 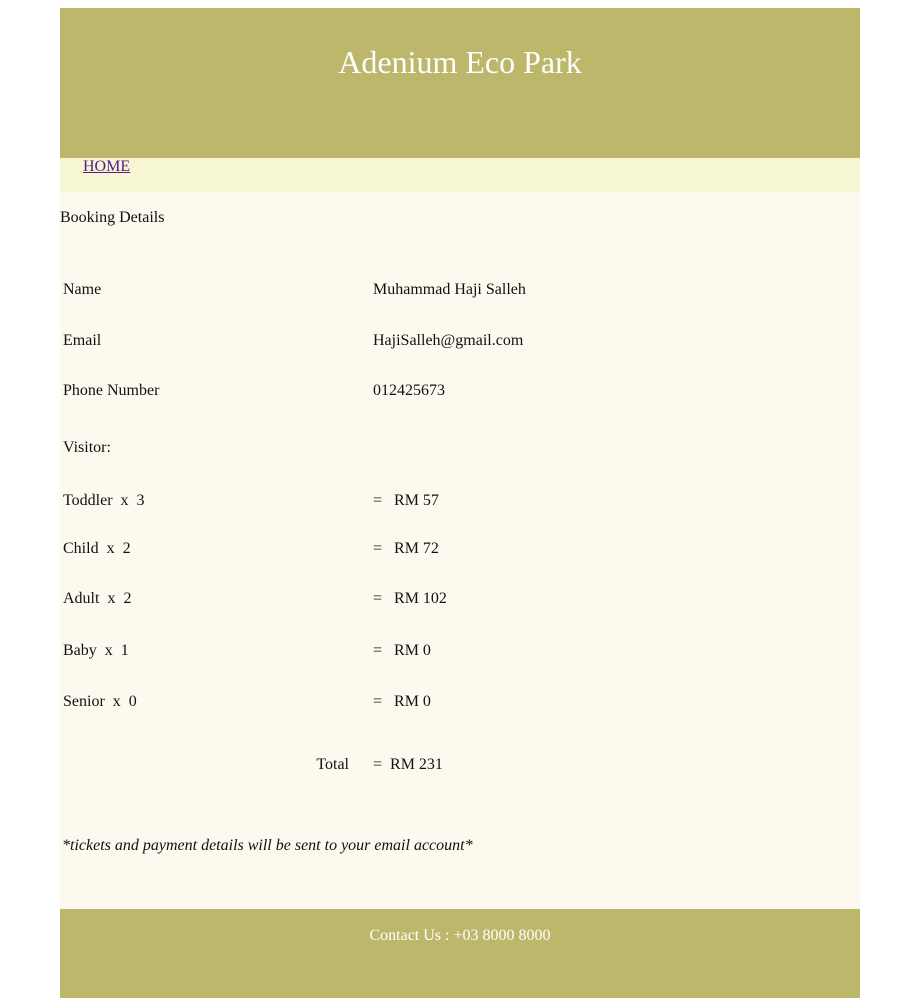 I want to click on total-label: Total, so click(x=332, y=764).